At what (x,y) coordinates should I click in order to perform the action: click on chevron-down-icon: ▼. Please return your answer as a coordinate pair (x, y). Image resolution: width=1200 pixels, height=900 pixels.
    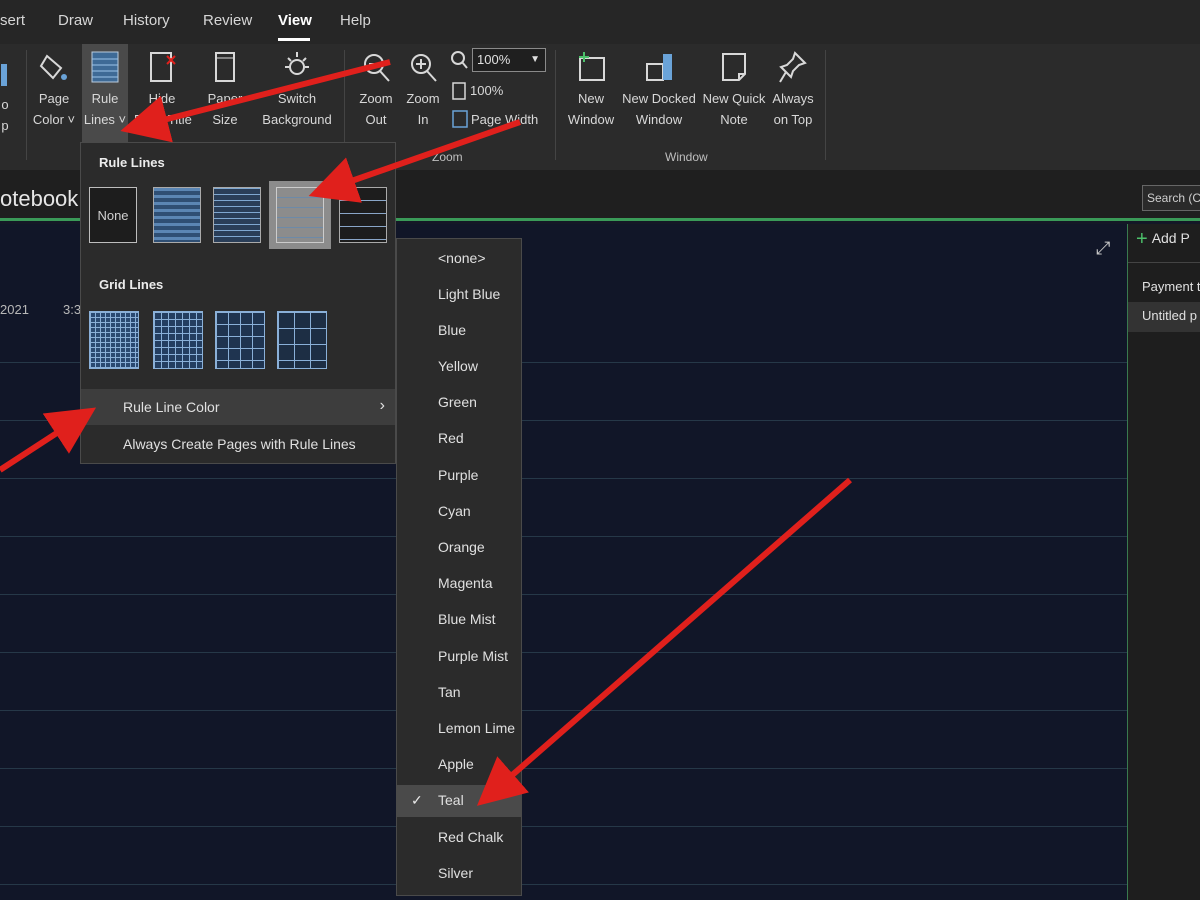
    Looking at the image, I should click on (535, 59).